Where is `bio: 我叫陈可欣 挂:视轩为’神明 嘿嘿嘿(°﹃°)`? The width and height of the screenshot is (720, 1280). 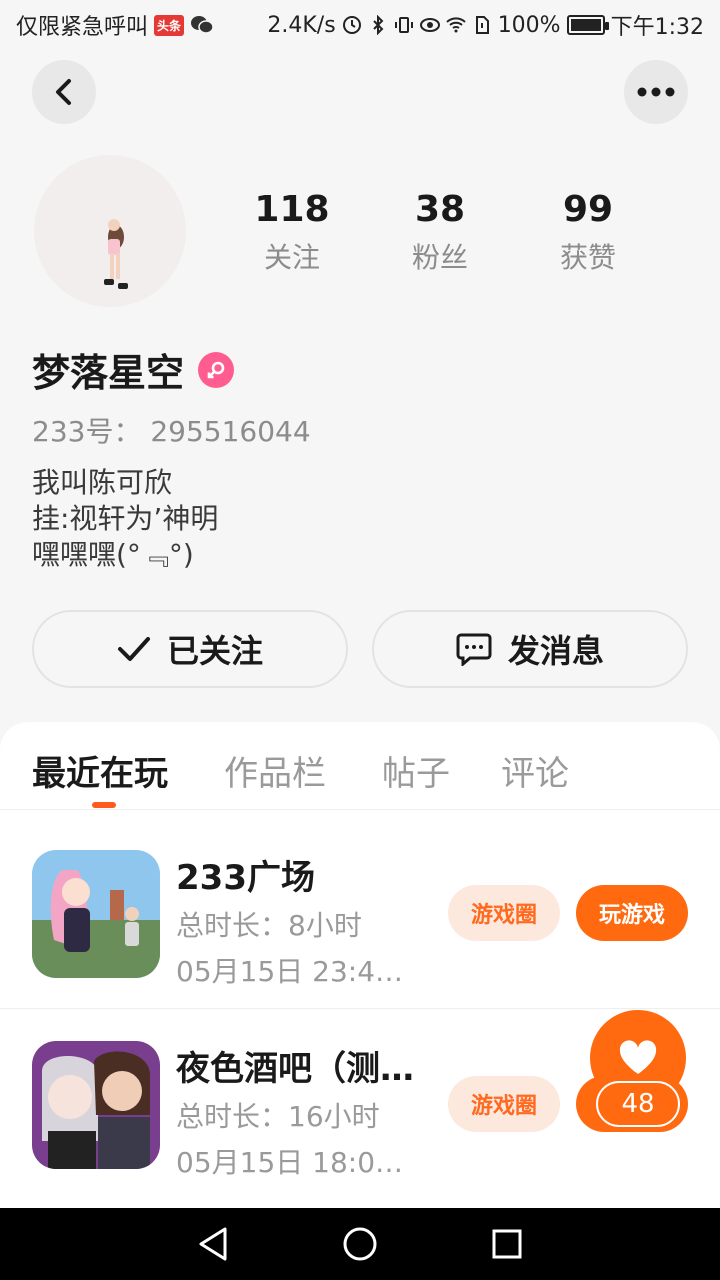
bio: 我叫陈可欣 挂:视轩为’神明 嘿嘿嘿(°﹃°) is located at coordinates (125, 519).